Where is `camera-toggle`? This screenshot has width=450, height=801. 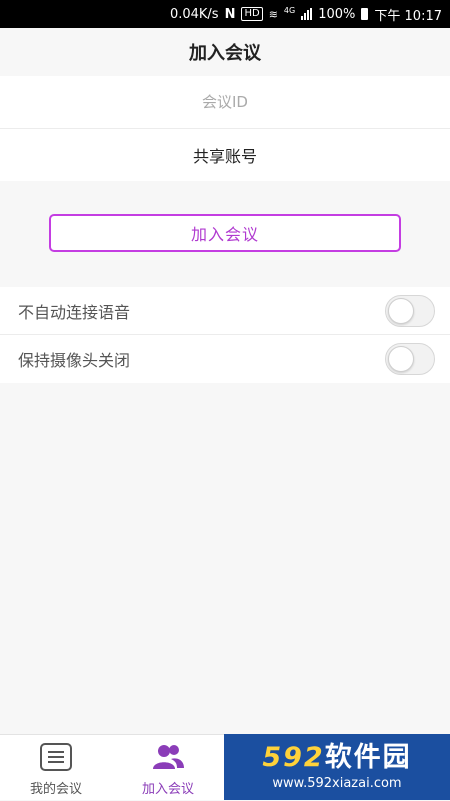
camera-toggle is located at coordinates (410, 359).